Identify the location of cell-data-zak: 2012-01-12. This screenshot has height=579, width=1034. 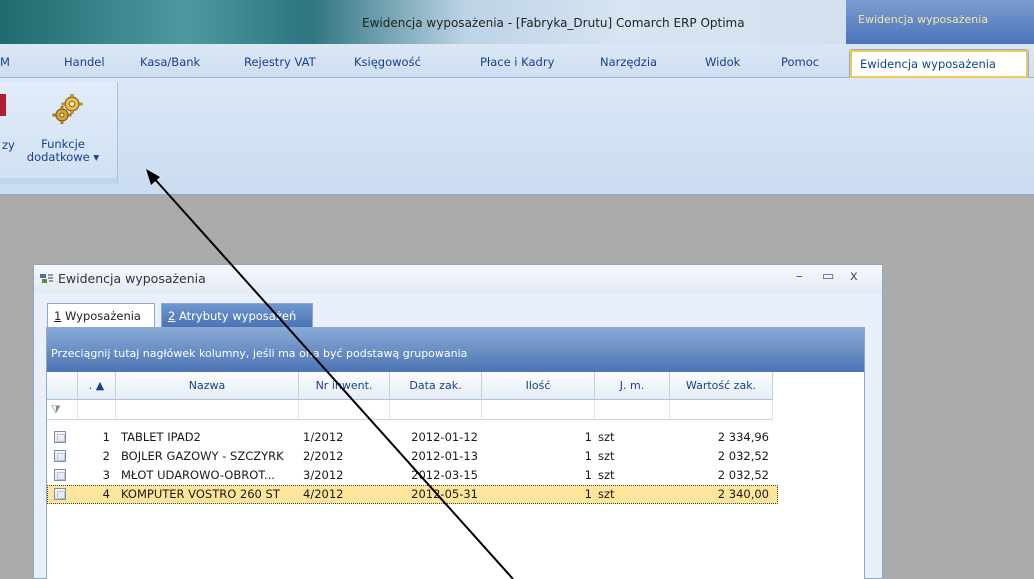
(444, 437).